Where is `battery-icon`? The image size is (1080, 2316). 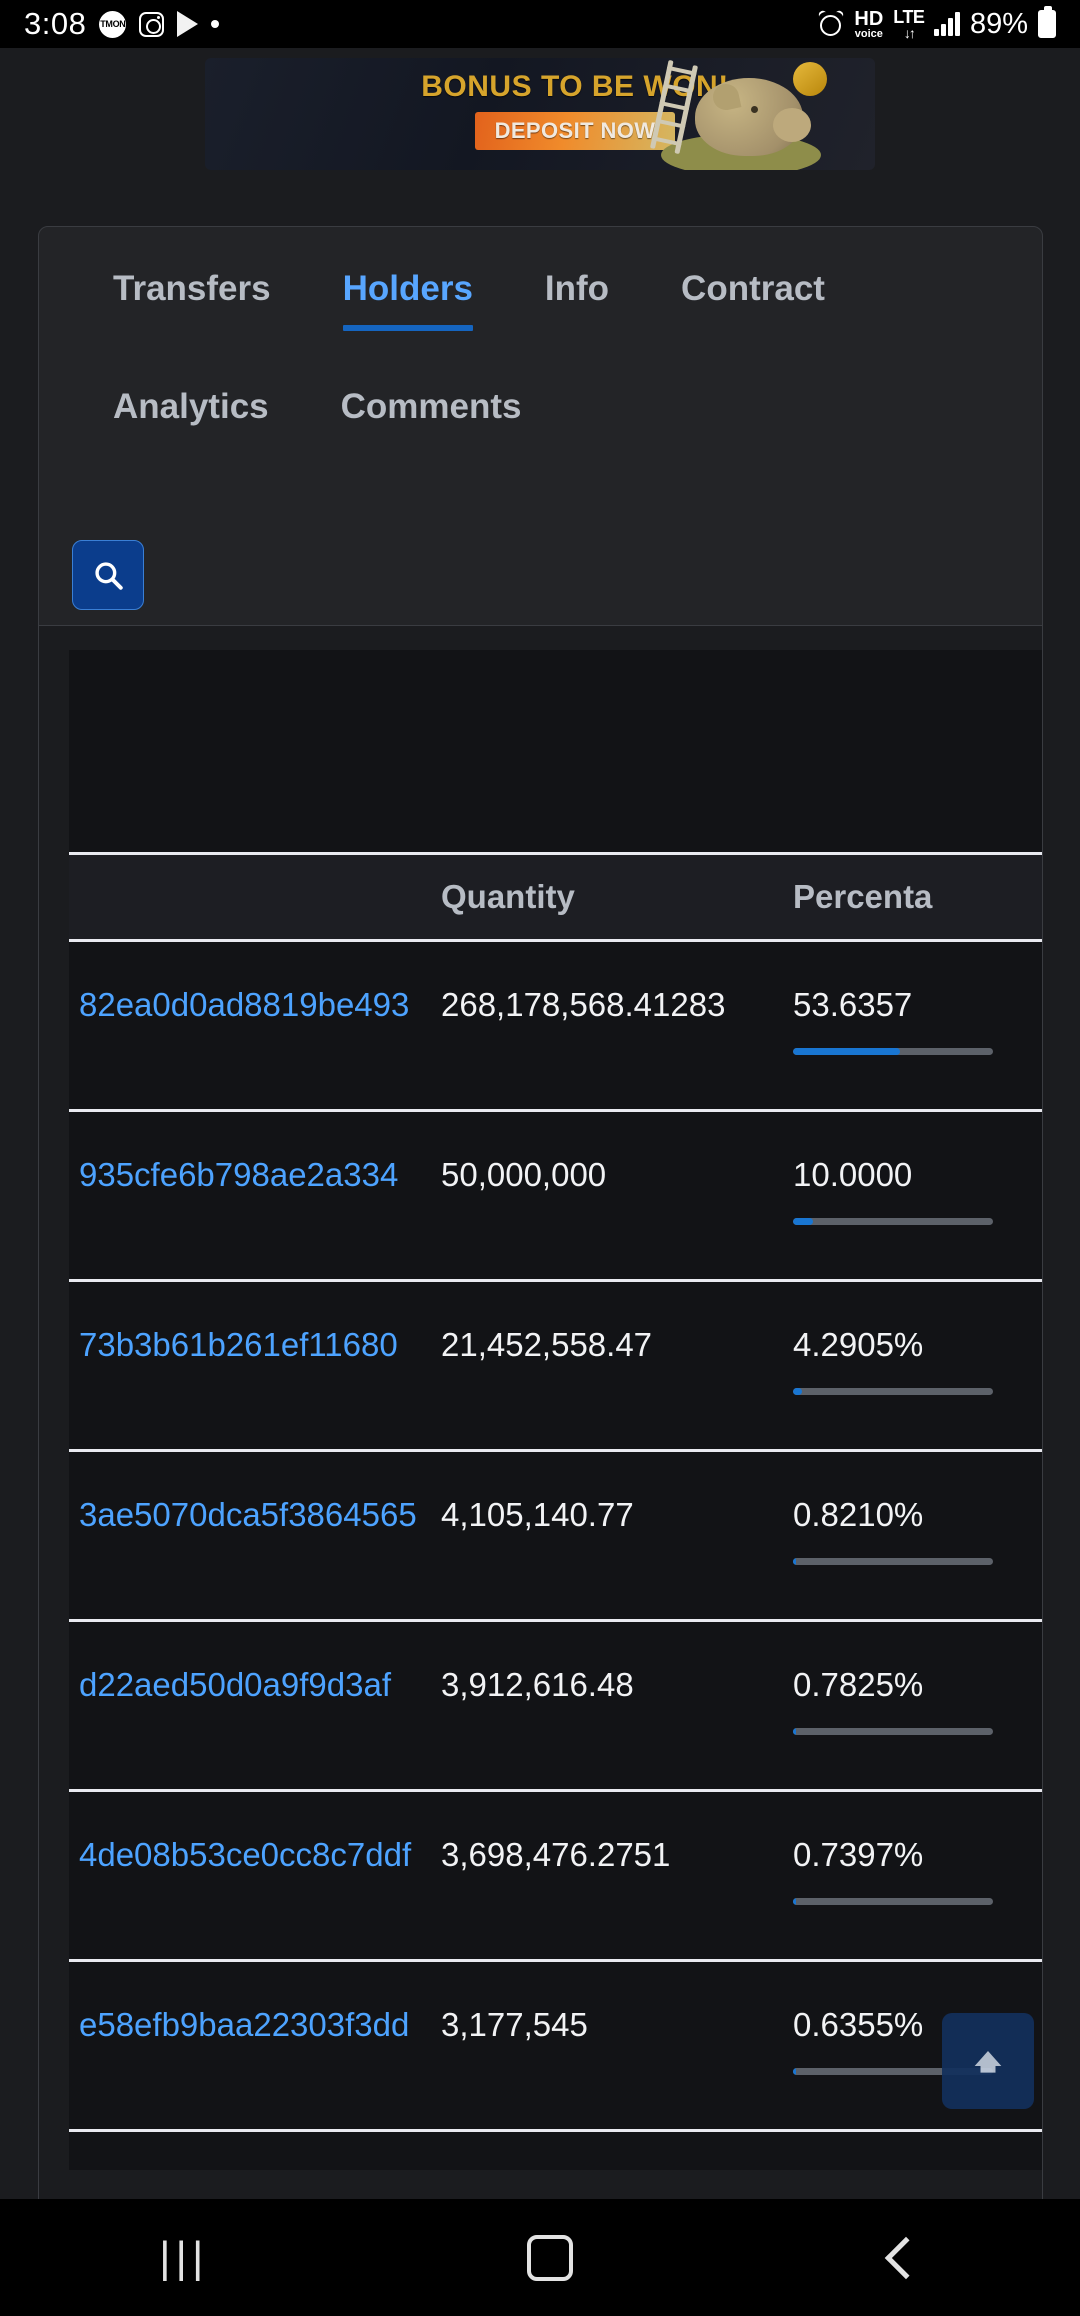 battery-icon is located at coordinates (1047, 22).